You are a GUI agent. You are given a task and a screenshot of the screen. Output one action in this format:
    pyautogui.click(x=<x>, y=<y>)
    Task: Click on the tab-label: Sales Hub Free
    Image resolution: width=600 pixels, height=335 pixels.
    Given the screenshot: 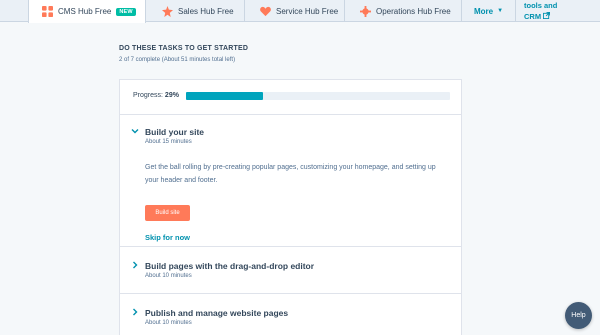 What is the action you would take?
    pyautogui.click(x=206, y=11)
    